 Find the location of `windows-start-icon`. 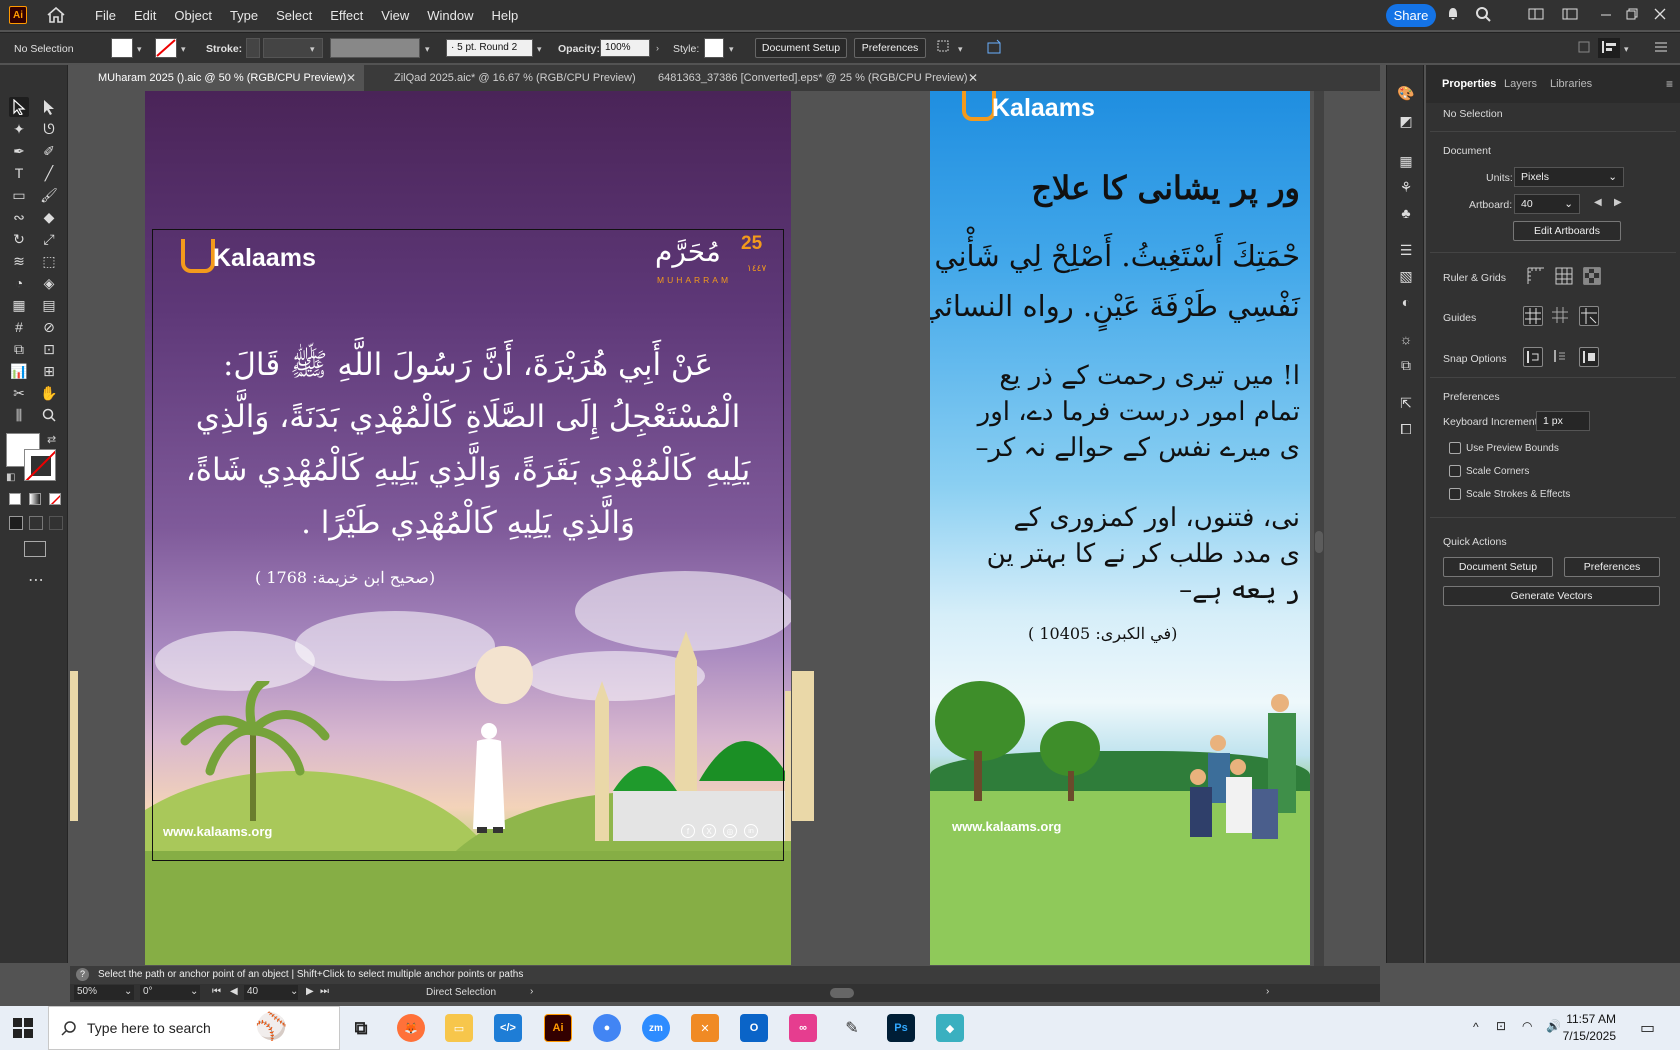

windows-start-icon is located at coordinates (23, 1029).